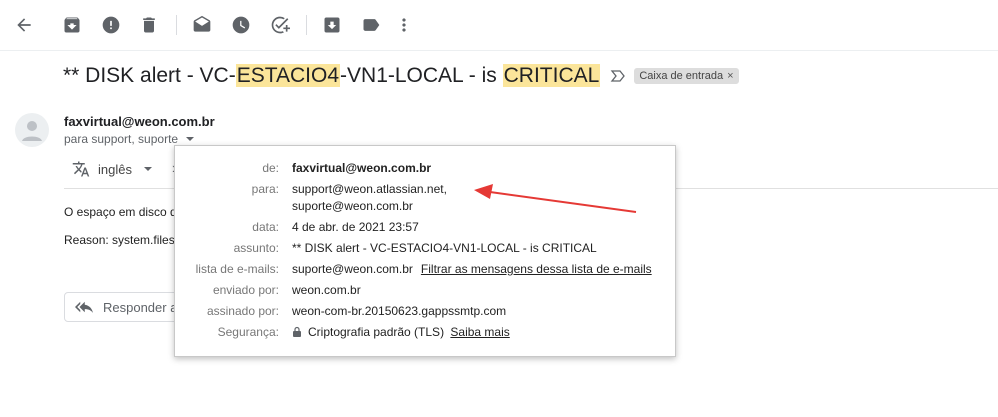  What do you see at coordinates (618, 76) in the screenshot?
I see `importance-marker-icon` at bounding box center [618, 76].